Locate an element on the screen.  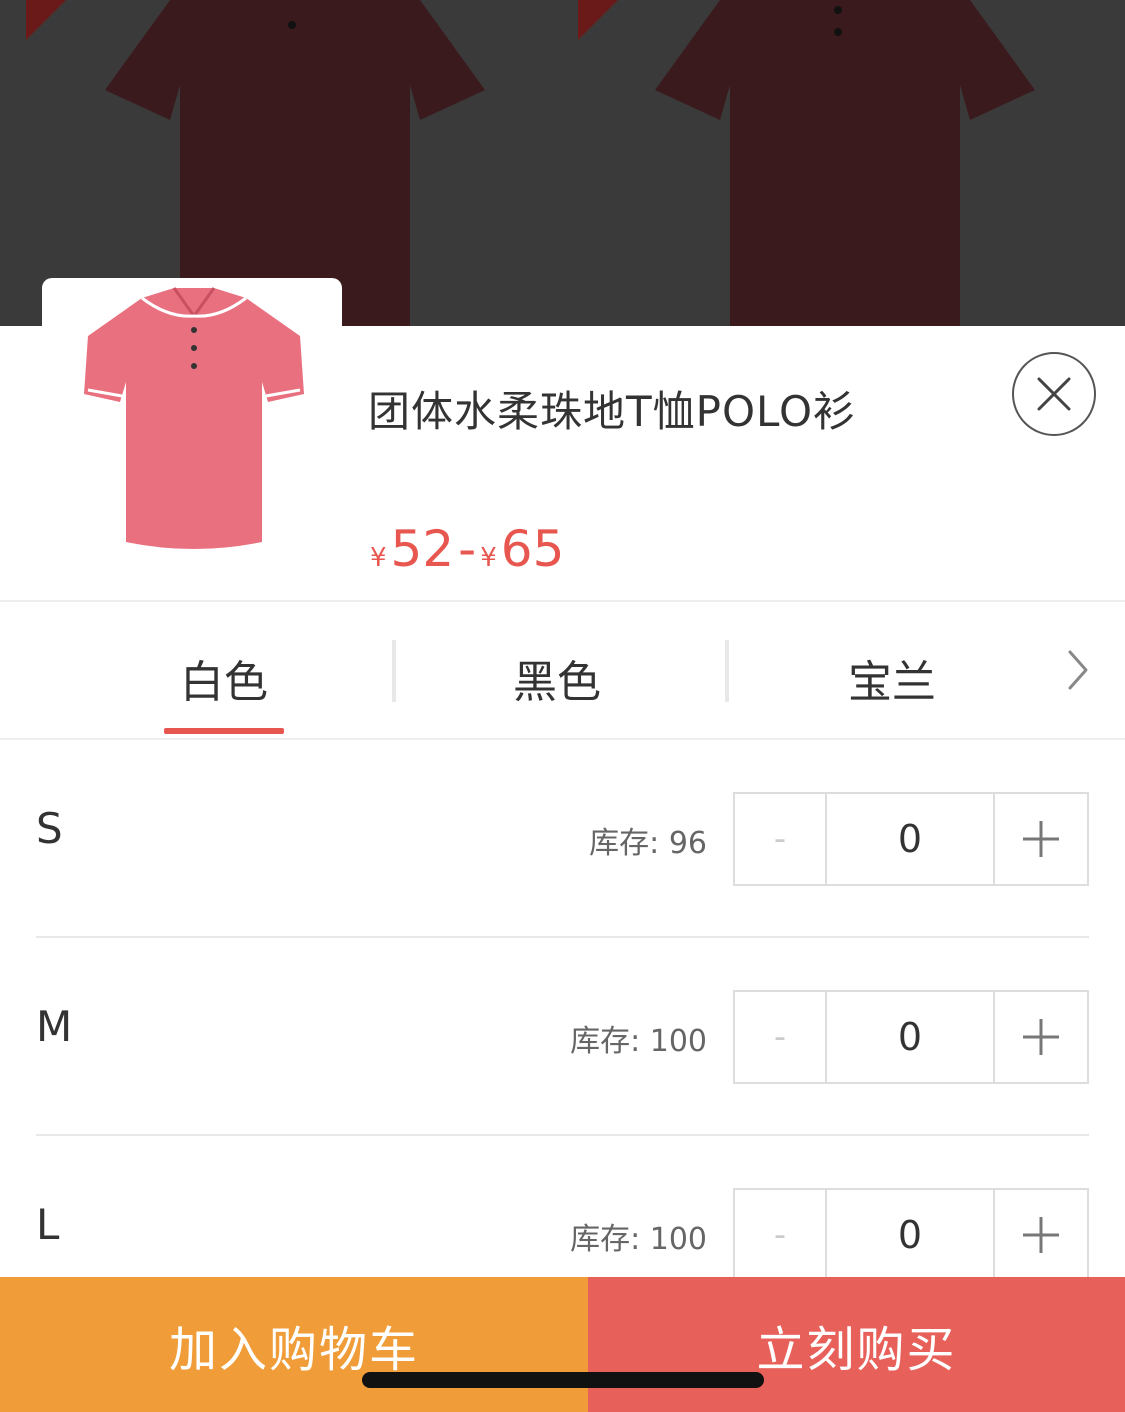
price-min: 52 is located at coordinates (422, 549).